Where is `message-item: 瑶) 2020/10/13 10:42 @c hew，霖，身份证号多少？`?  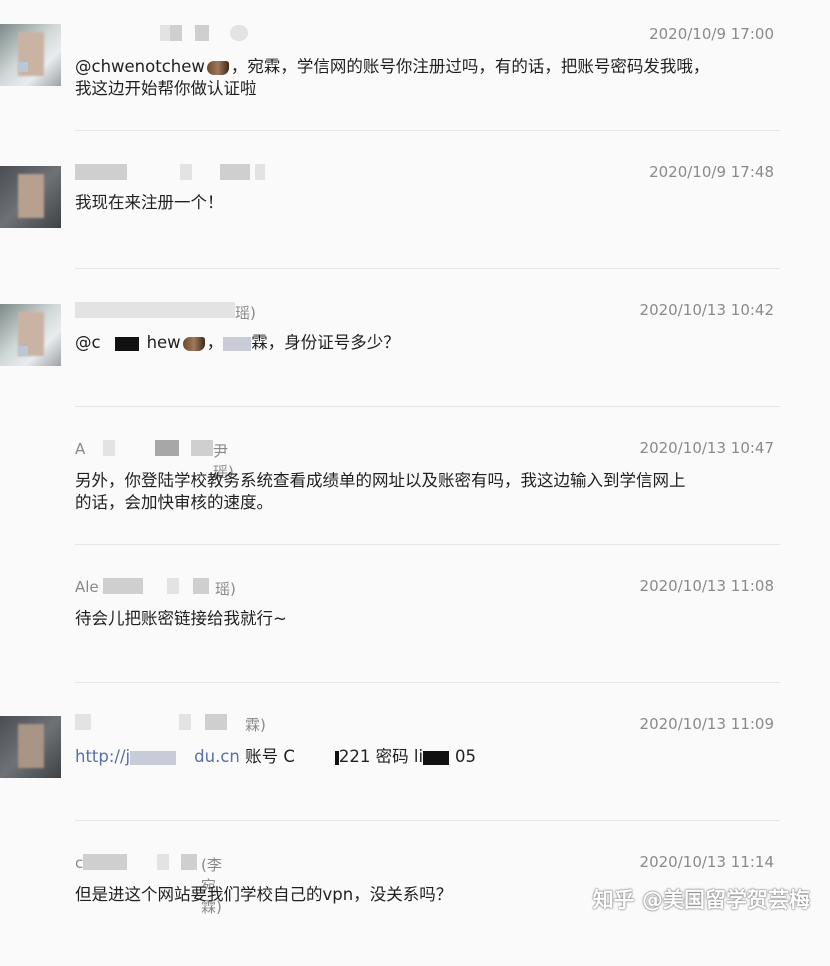
message-item: 瑶) 2020/10/13 10:42 @c hew，霖，身份证号多少？ is located at coordinates (415, 345).